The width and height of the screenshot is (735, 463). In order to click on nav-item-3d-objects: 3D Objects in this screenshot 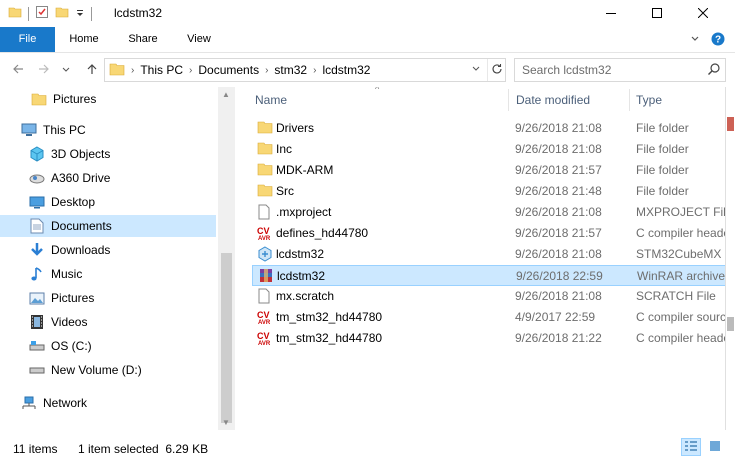, I will do `click(108, 154)`.